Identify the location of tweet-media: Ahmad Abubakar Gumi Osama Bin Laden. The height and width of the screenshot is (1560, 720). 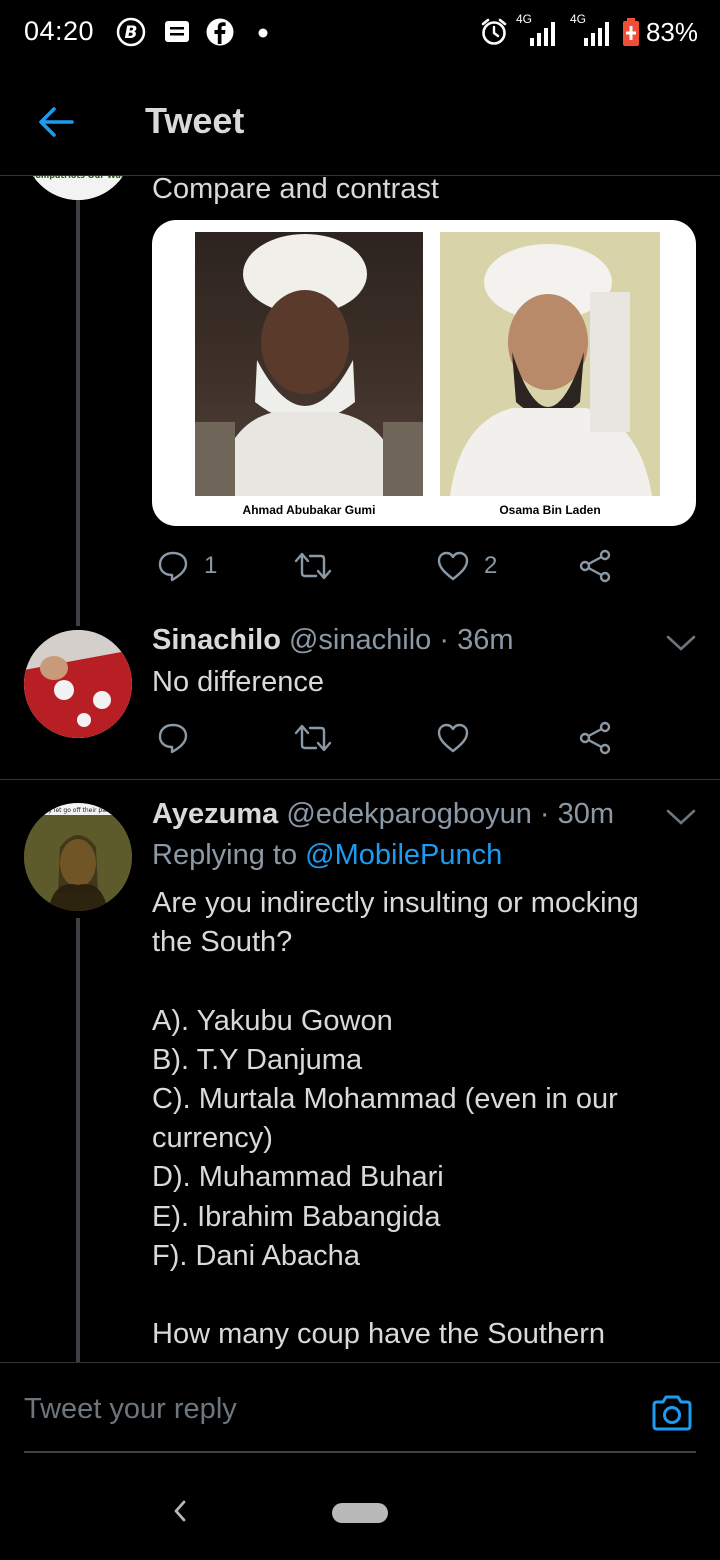
(424, 373).